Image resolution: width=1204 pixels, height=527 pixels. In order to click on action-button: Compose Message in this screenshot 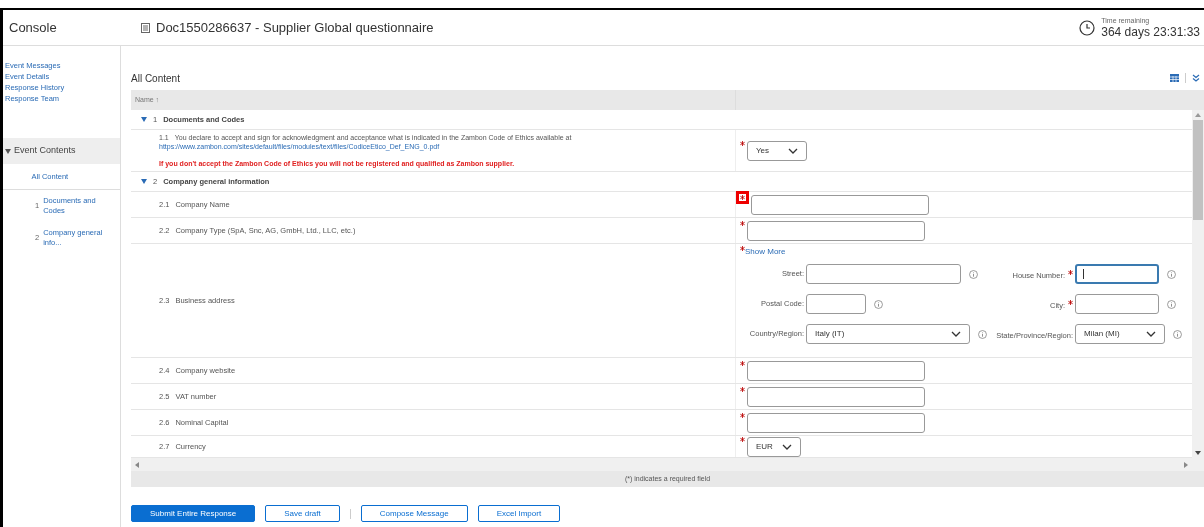, I will do `click(414, 513)`.